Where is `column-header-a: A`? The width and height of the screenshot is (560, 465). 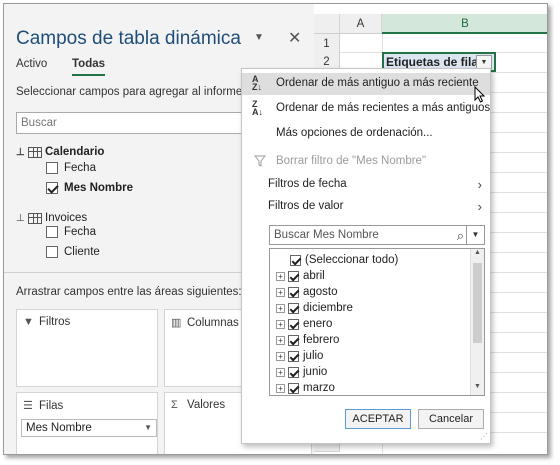
column-header-a: A is located at coordinates (361, 24).